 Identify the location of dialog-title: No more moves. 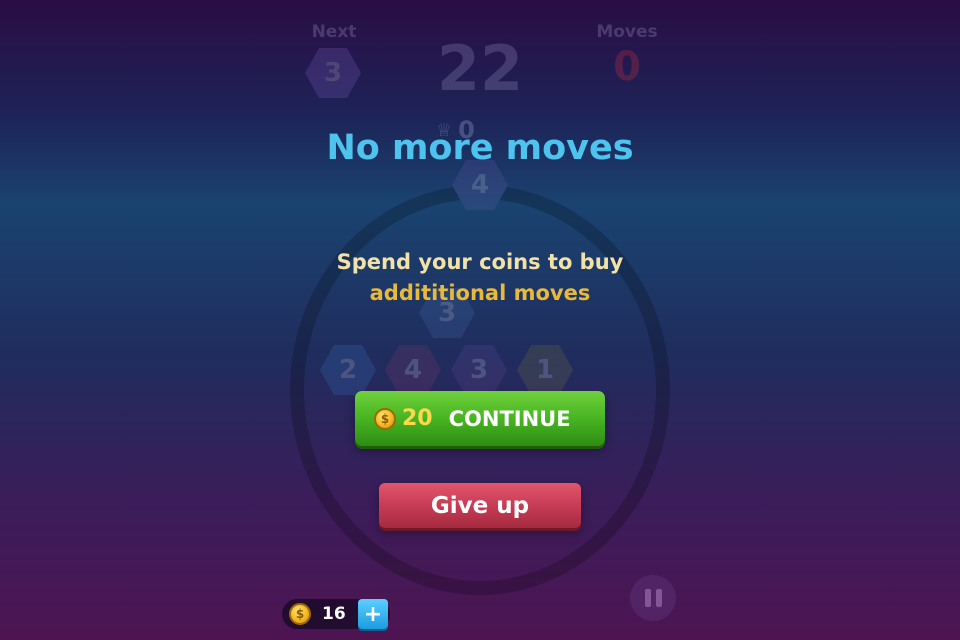
(480, 148).